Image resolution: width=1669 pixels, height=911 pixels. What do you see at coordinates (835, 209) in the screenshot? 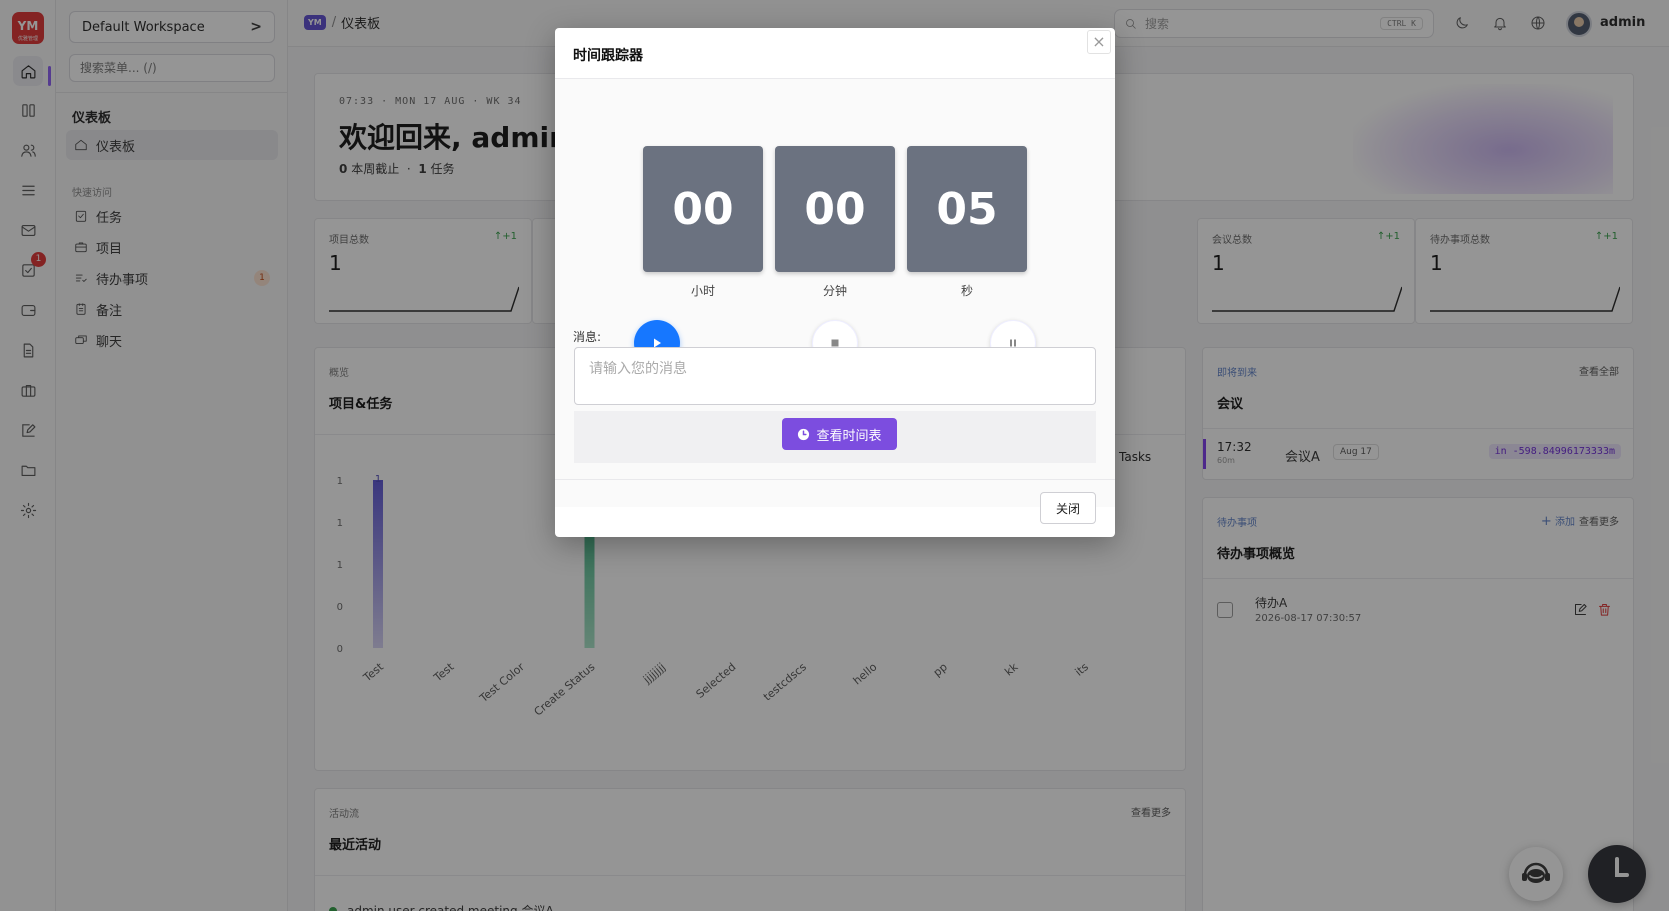
I see `timer-minutes: 00` at bounding box center [835, 209].